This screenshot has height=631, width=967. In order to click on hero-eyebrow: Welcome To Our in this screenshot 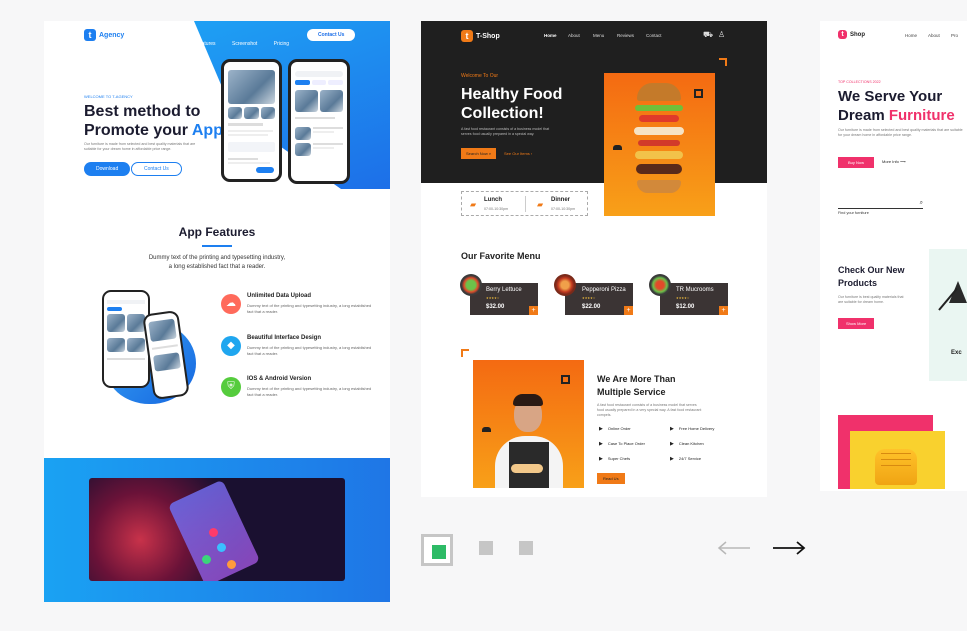, I will do `click(480, 76)`.